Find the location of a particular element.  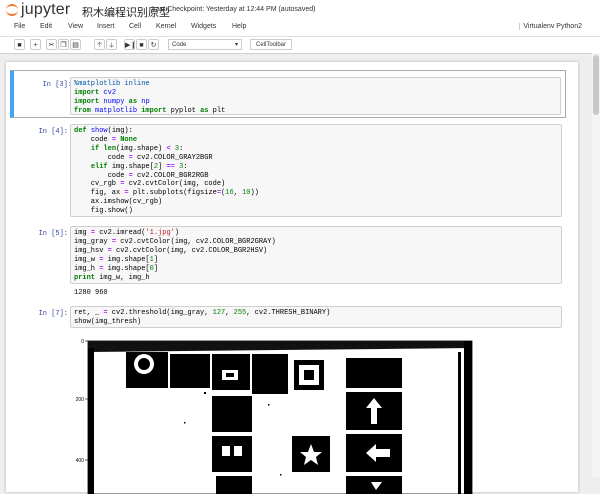

plus-icon: + is located at coordinates (35, 44).